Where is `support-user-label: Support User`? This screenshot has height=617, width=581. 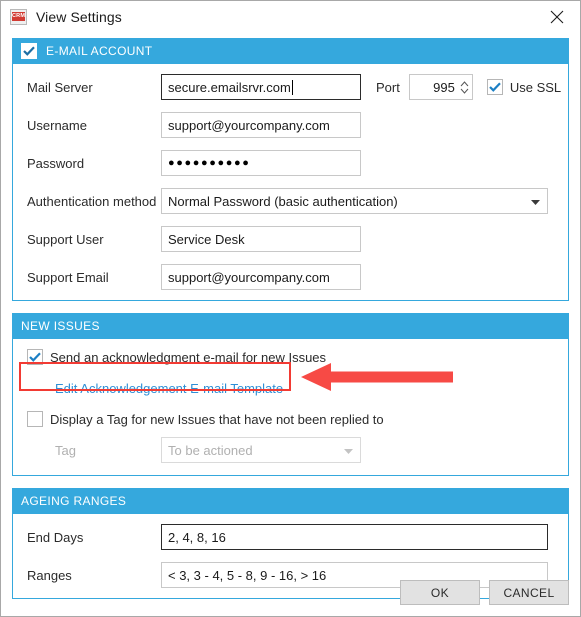 support-user-label: Support User is located at coordinates (65, 239).